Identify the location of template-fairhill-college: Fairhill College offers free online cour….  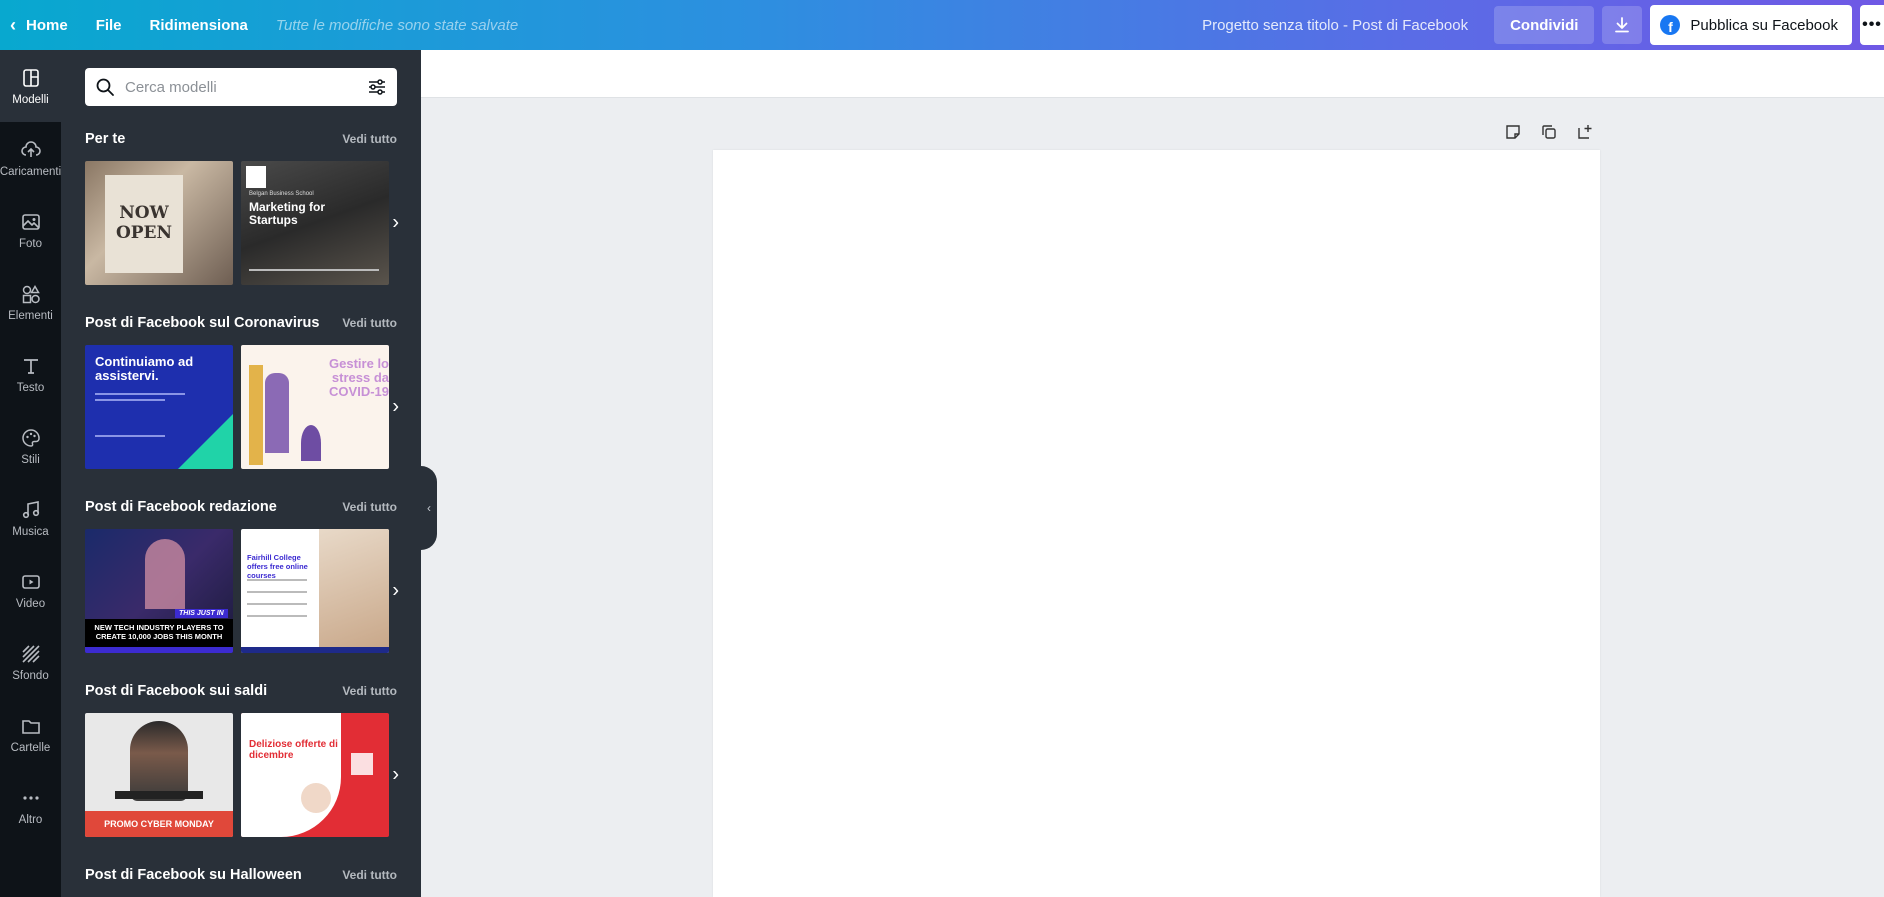
(315, 591).